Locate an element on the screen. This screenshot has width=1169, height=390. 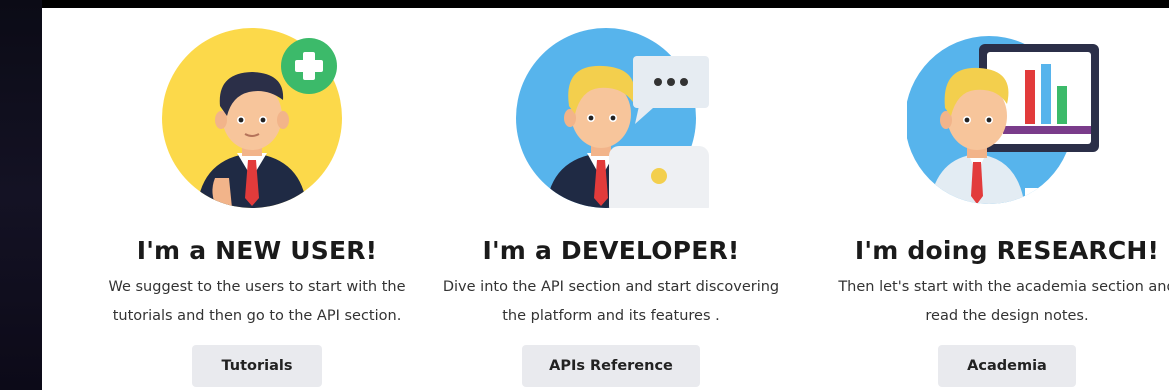
developer-avatar-icon is located at coordinates (612, 118).